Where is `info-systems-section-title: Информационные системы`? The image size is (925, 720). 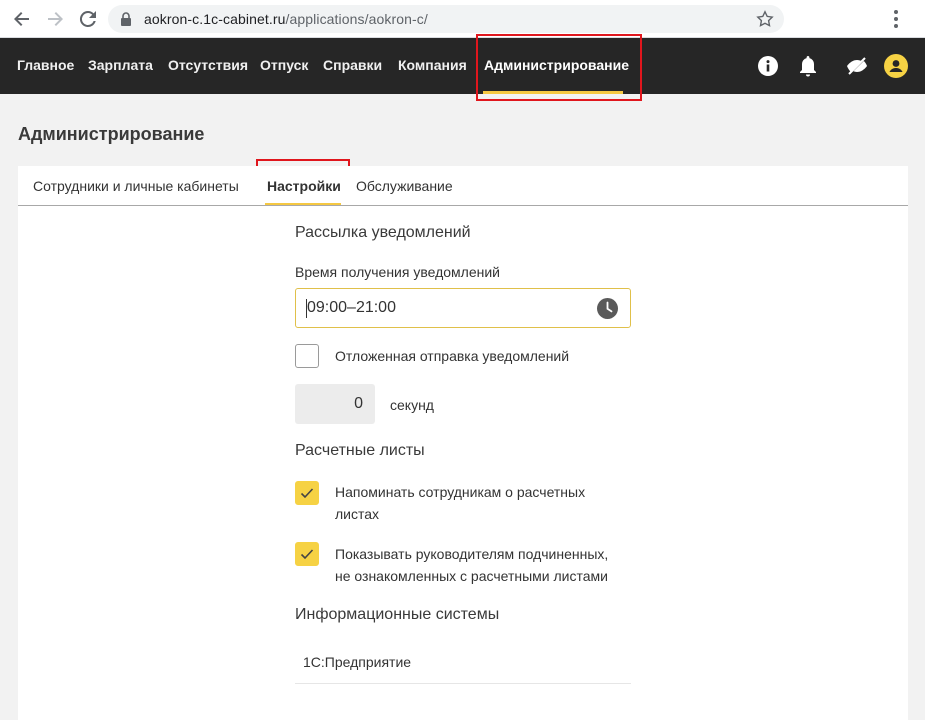
info-systems-section-title: Информационные системы is located at coordinates (397, 614).